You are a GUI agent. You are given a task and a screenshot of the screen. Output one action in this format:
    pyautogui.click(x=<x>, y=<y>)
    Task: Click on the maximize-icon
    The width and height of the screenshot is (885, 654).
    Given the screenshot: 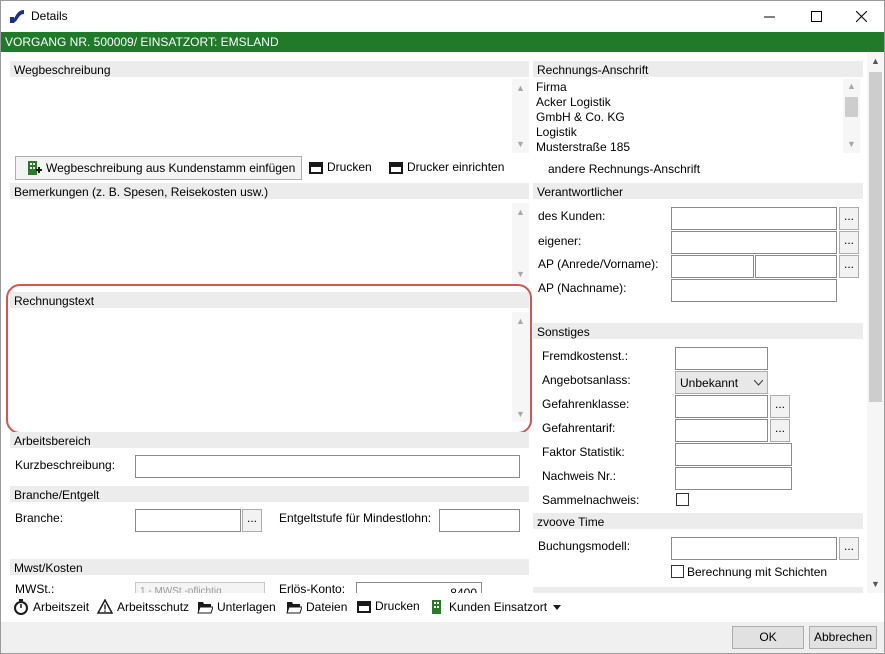 What is the action you would take?
    pyautogui.click(x=816, y=16)
    